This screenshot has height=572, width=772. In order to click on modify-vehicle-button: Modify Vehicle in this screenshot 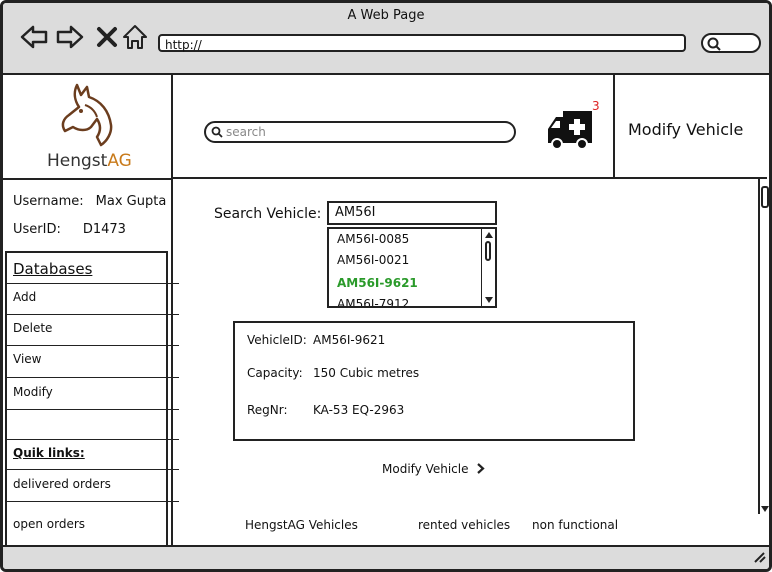, I will do `click(433, 469)`.